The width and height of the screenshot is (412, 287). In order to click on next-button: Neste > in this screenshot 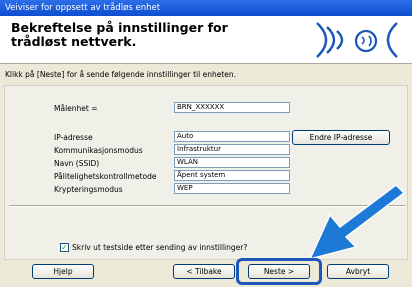, I will do `click(279, 271)`.